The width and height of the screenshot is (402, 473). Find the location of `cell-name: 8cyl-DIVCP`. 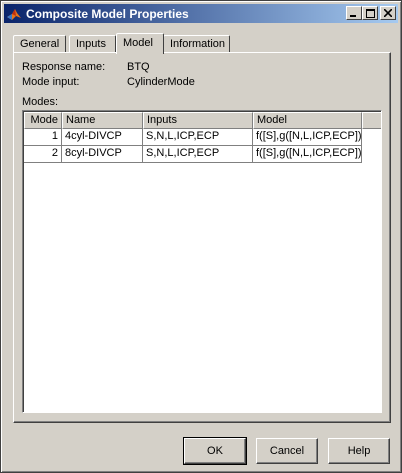

cell-name: 8cyl-DIVCP is located at coordinates (102, 154).